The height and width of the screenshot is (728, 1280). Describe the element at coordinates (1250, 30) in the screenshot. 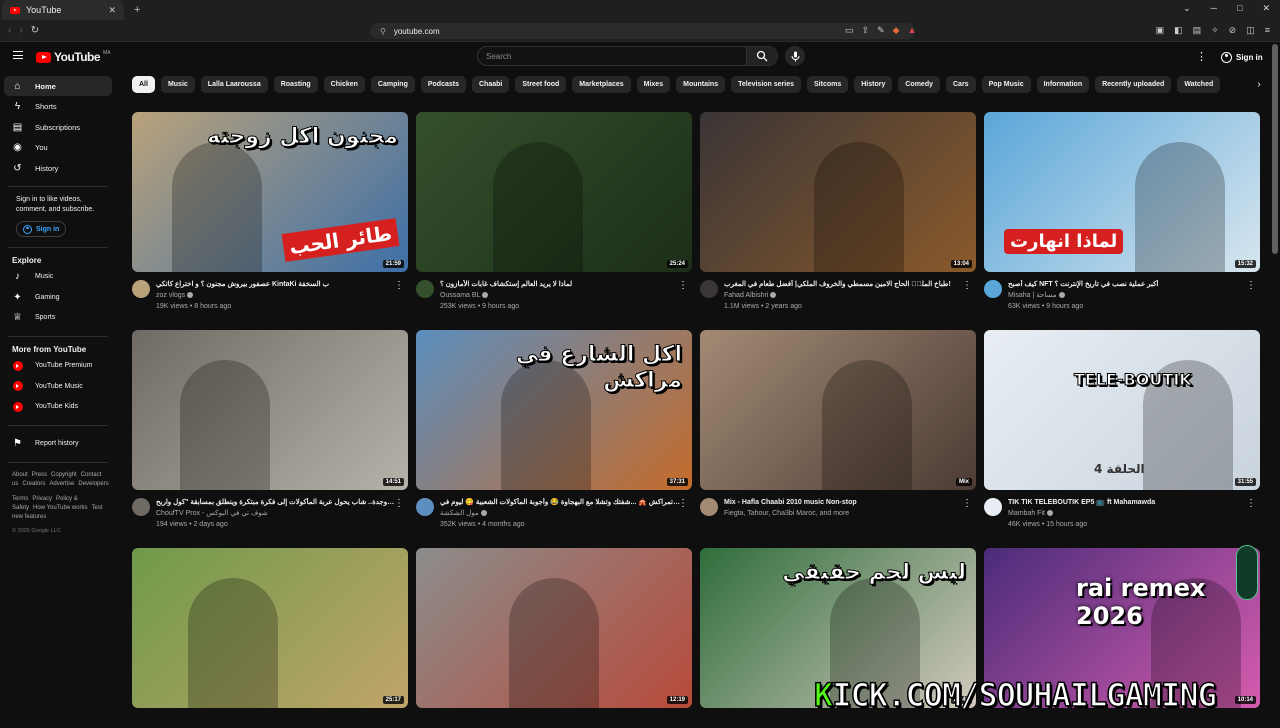

I see `wallet-icon: ◫` at that location.